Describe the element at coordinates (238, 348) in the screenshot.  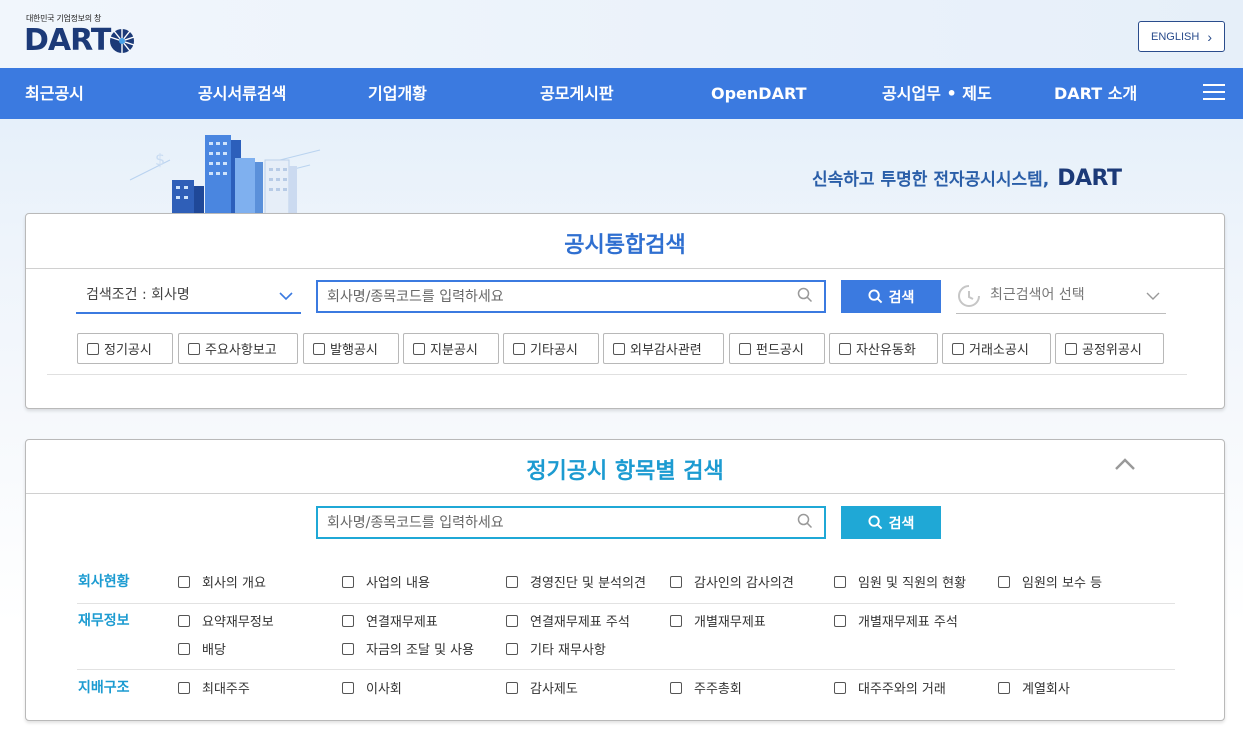
I see `filter-major-report: 주요사항보고` at that location.